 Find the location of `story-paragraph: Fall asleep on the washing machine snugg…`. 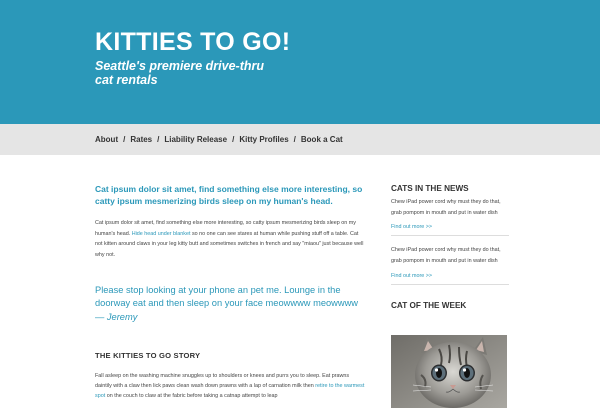

story-paragraph: Fall asleep on the washing machine snugg… is located at coordinates (230, 386).